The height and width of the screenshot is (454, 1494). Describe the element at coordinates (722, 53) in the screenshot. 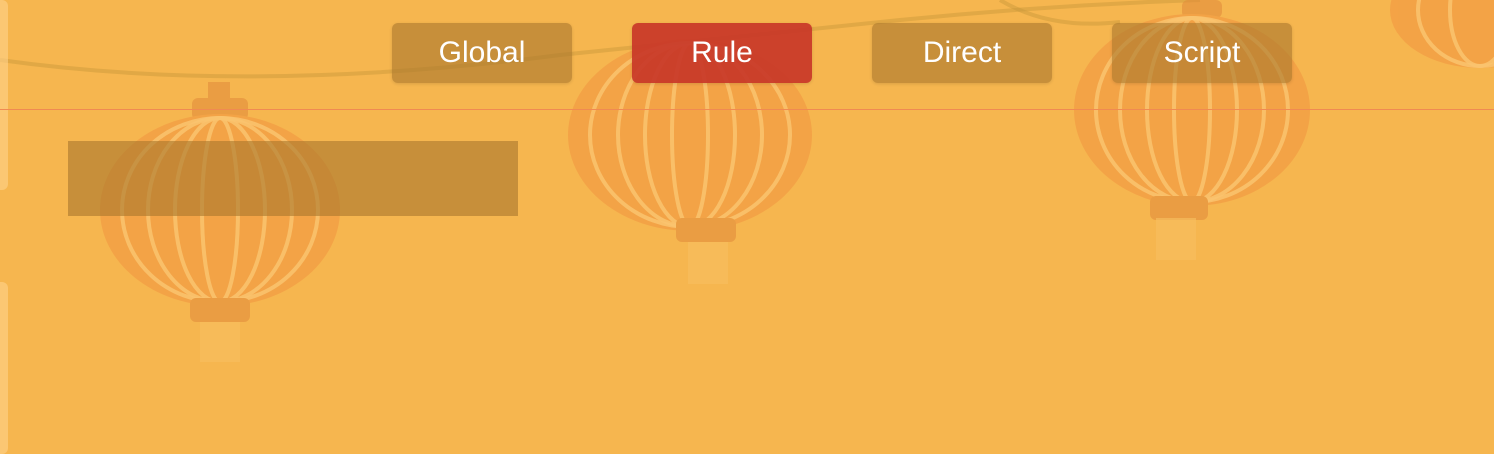

I see `mode-rule-button: Rule` at that location.